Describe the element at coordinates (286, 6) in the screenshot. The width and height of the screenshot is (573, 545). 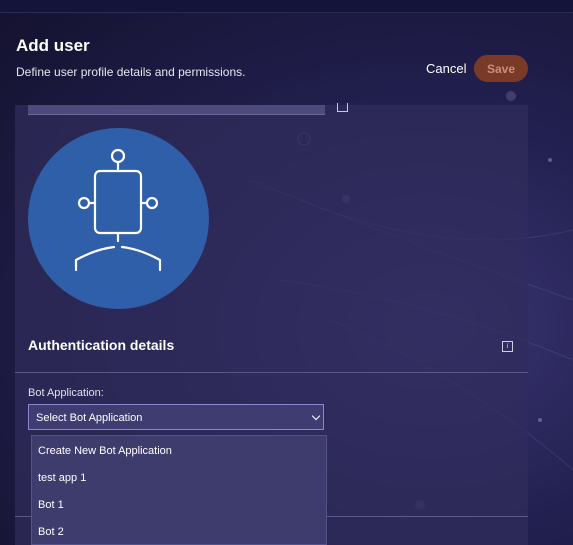
I see `top-bar` at that location.